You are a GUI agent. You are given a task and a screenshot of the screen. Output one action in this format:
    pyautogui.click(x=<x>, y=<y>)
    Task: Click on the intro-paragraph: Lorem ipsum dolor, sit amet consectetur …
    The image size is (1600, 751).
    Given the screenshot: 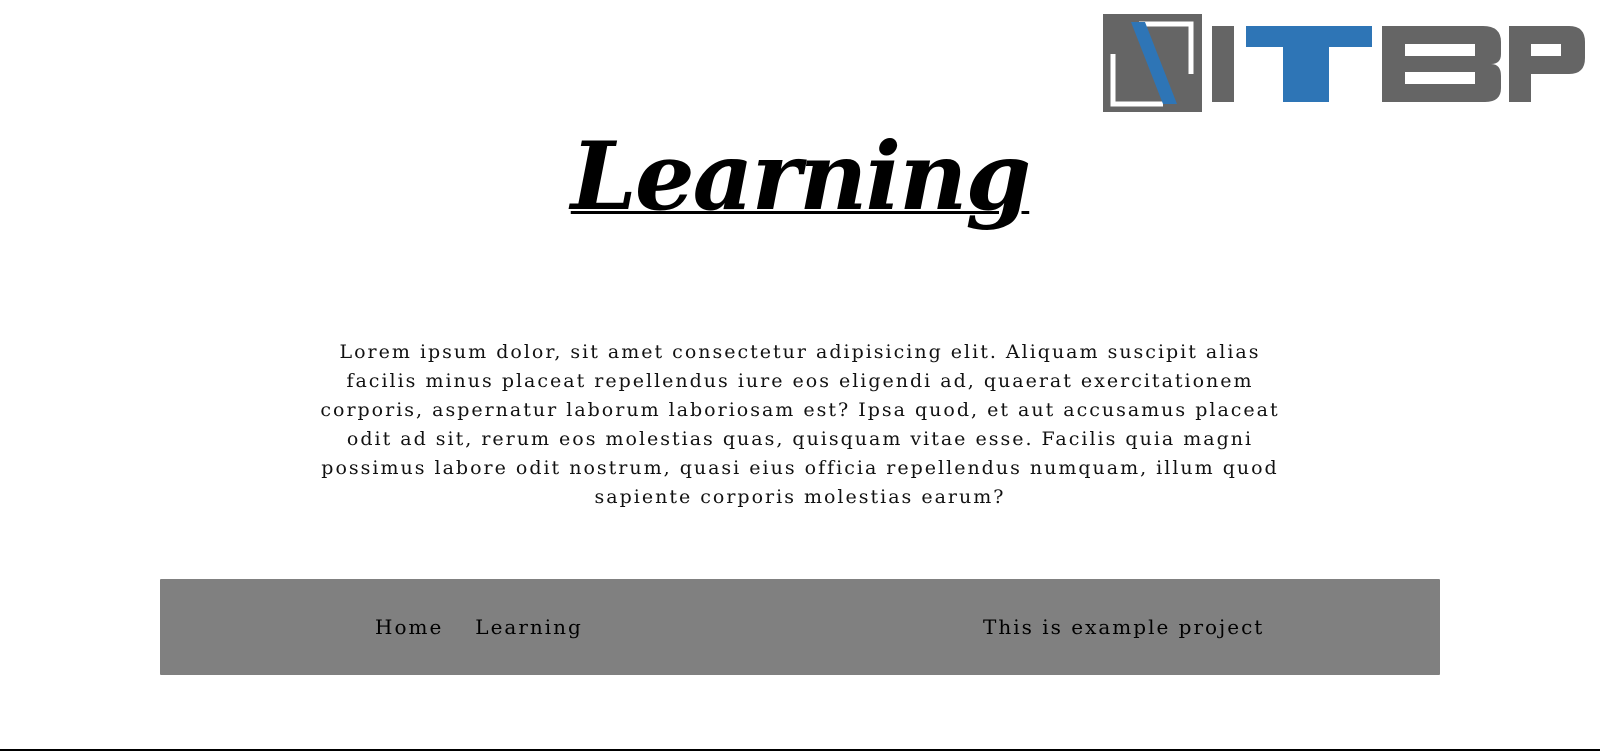 What is the action you would take?
    pyautogui.click(x=800, y=424)
    